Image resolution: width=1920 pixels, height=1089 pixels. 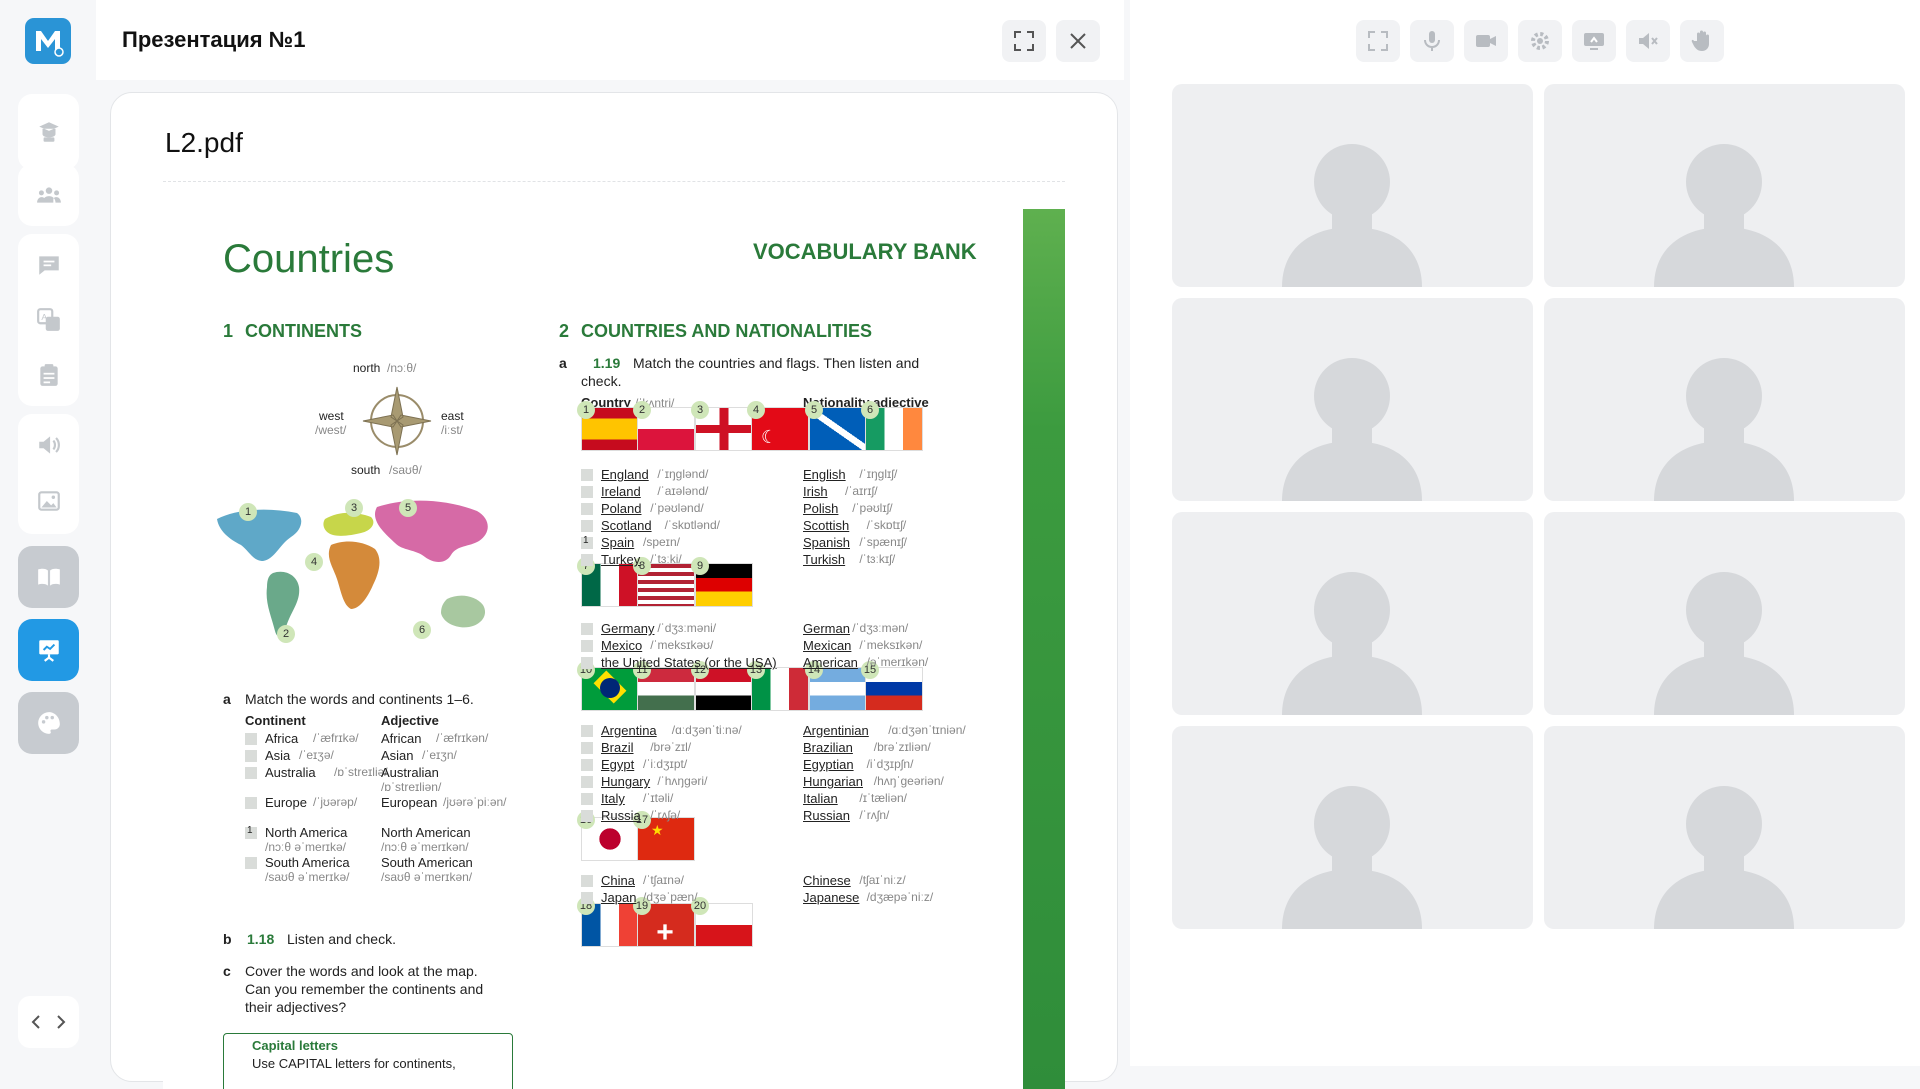 I want to click on nationality-word: Scottish, so click(x=826, y=525).